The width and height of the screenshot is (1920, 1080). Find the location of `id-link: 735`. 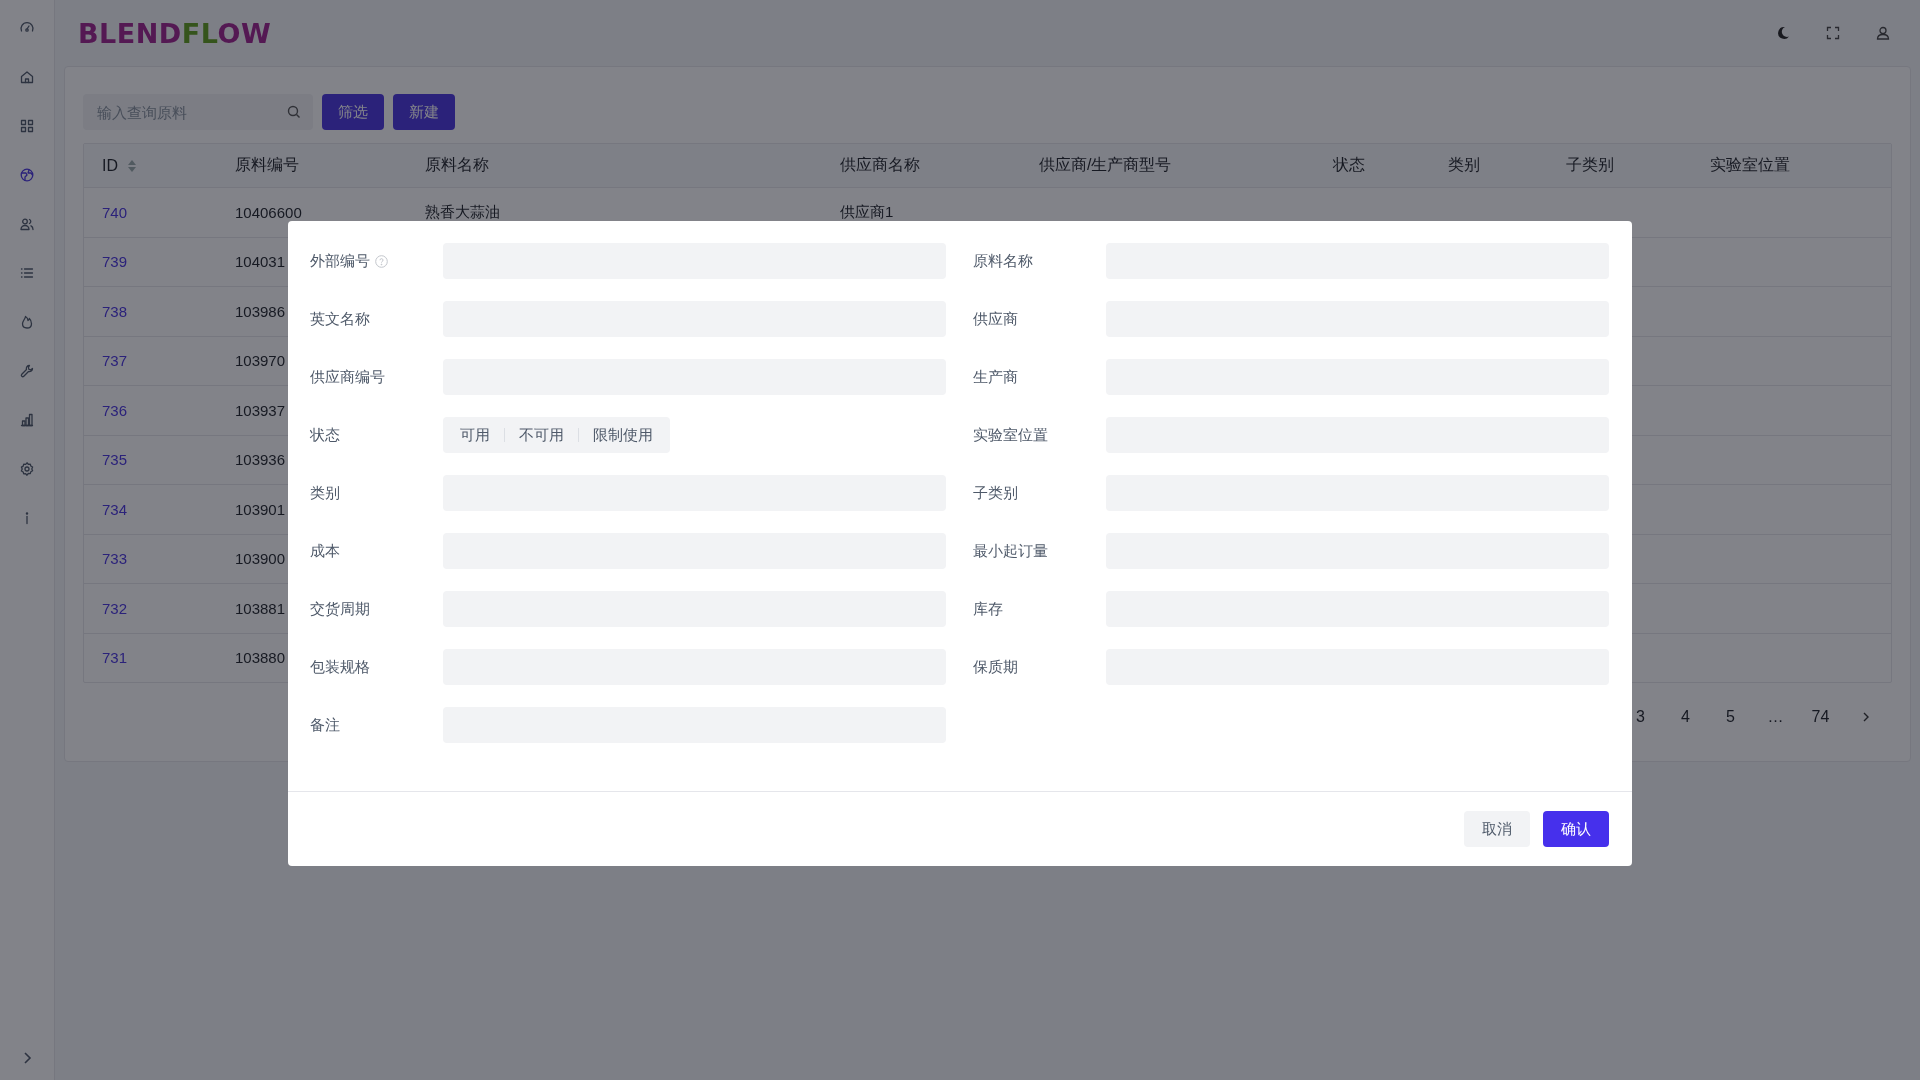

id-link: 735 is located at coordinates (115, 460).